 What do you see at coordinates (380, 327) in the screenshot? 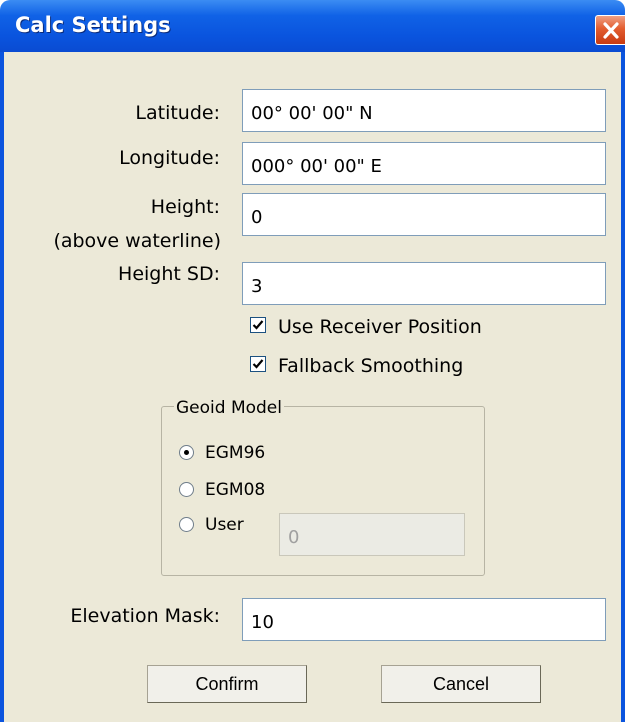
I see `use-receiver-position-label: Use Receiver Position` at bounding box center [380, 327].